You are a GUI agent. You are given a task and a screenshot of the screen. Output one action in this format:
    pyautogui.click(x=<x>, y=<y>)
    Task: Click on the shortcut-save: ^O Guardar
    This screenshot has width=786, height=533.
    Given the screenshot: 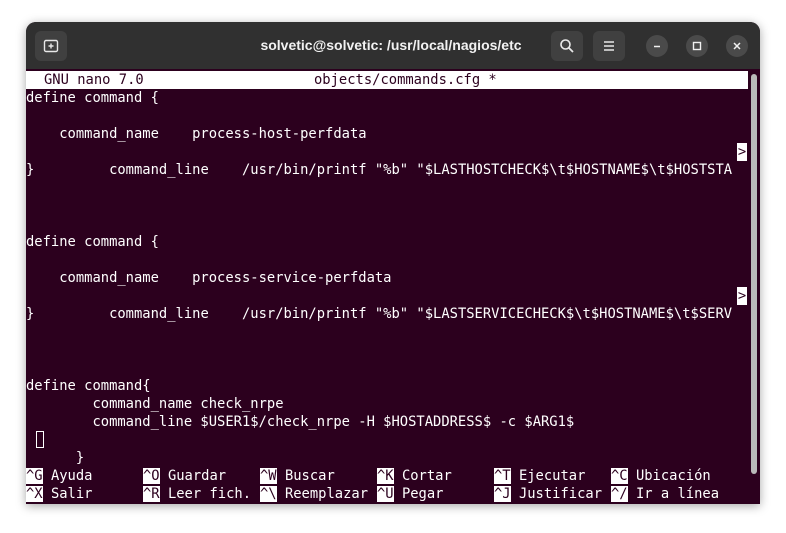 What is the action you would take?
    pyautogui.click(x=185, y=476)
    